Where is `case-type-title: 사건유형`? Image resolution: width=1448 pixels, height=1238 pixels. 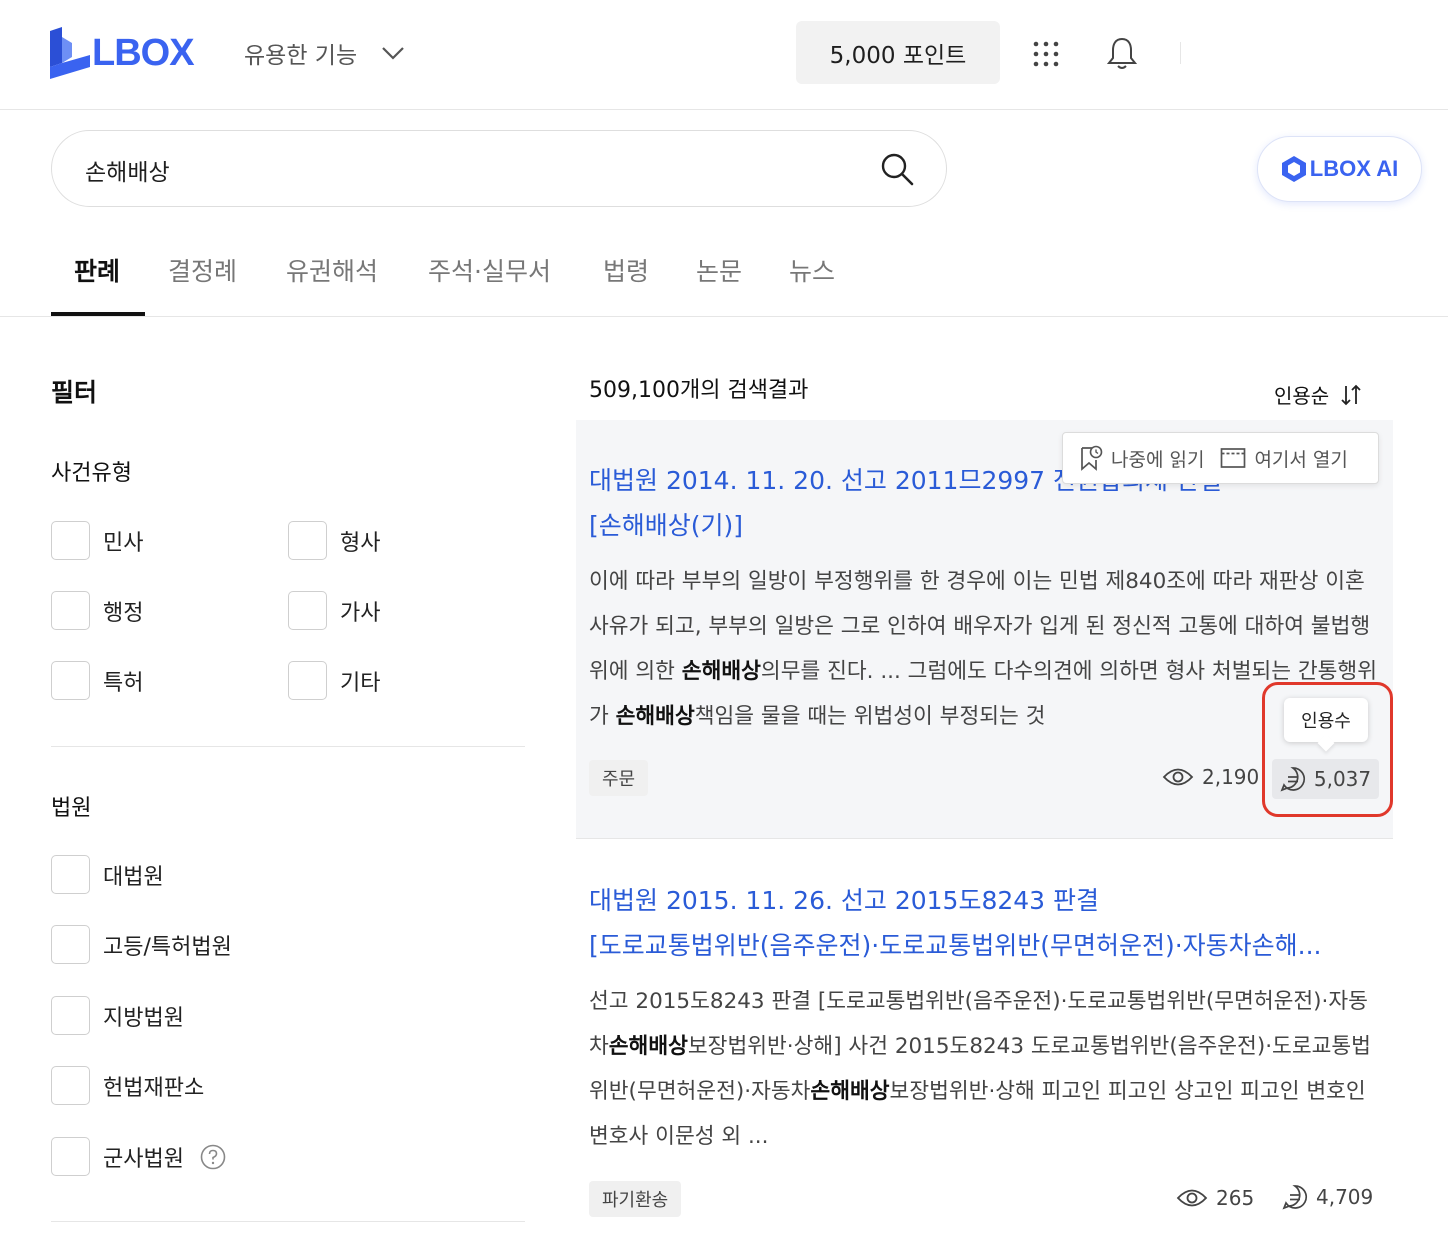
case-type-title: 사건유형 is located at coordinates (91, 473).